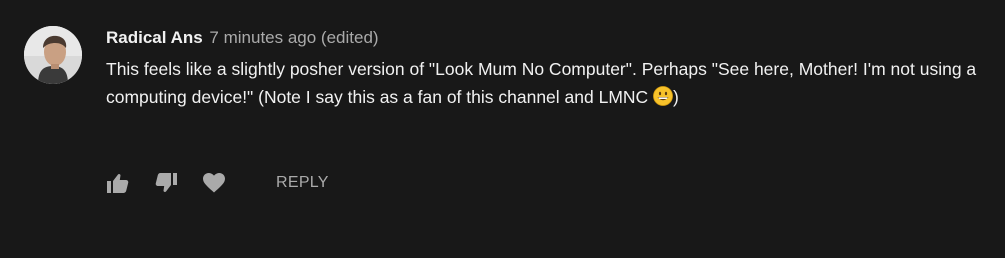 The width and height of the screenshot is (1005, 258). Describe the element at coordinates (154, 37) in the screenshot. I see `author-name: Radical Ans` at that location.